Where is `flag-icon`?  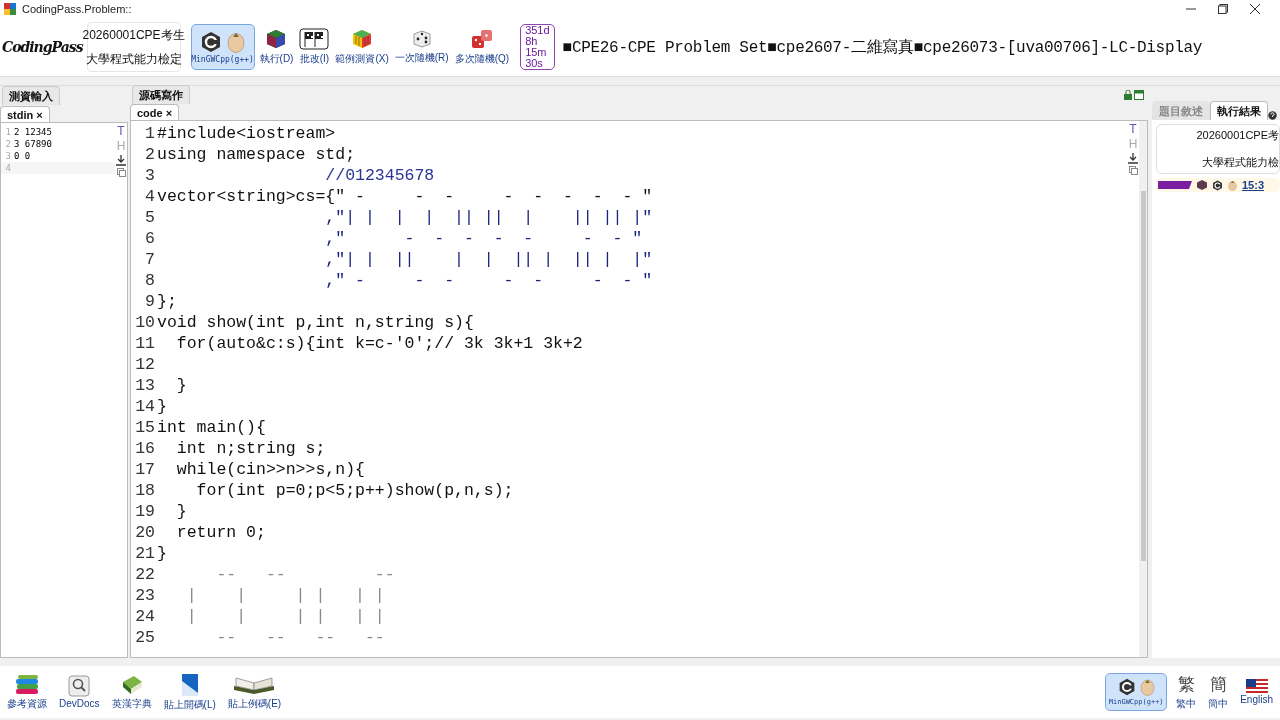 flag-icon is located at coordinates (1256, 686).